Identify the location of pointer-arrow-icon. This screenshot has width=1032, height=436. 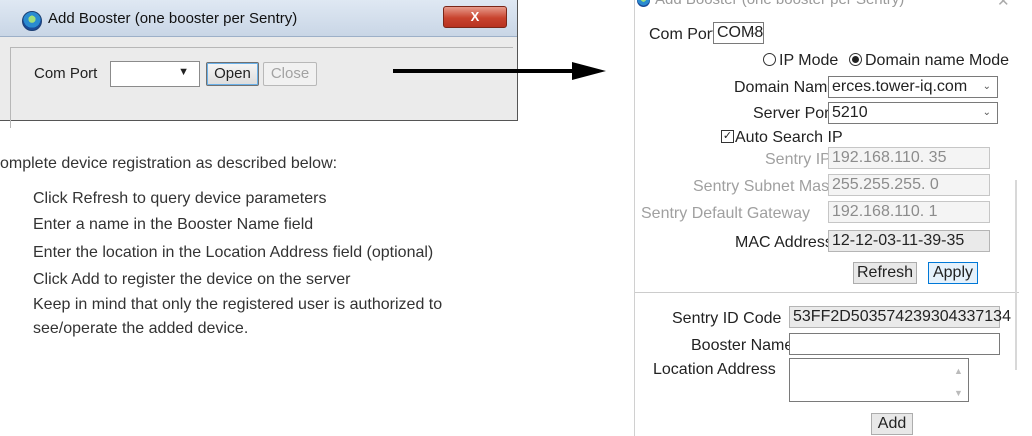
(589, 71).